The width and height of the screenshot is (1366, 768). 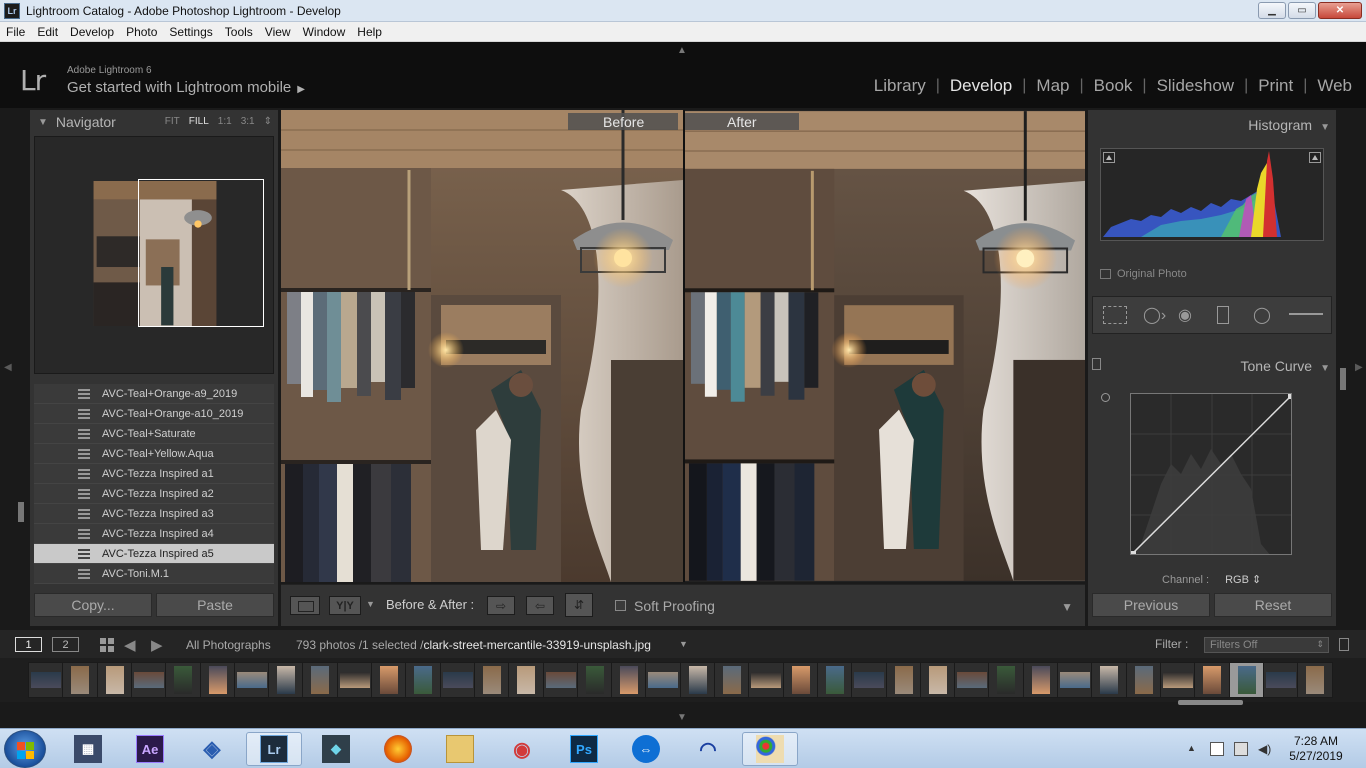 What do you see at coordinates (522, 749) in the screenshot?
I see `taskbar-camera-app: ◉` at bounding box center [522, 749].